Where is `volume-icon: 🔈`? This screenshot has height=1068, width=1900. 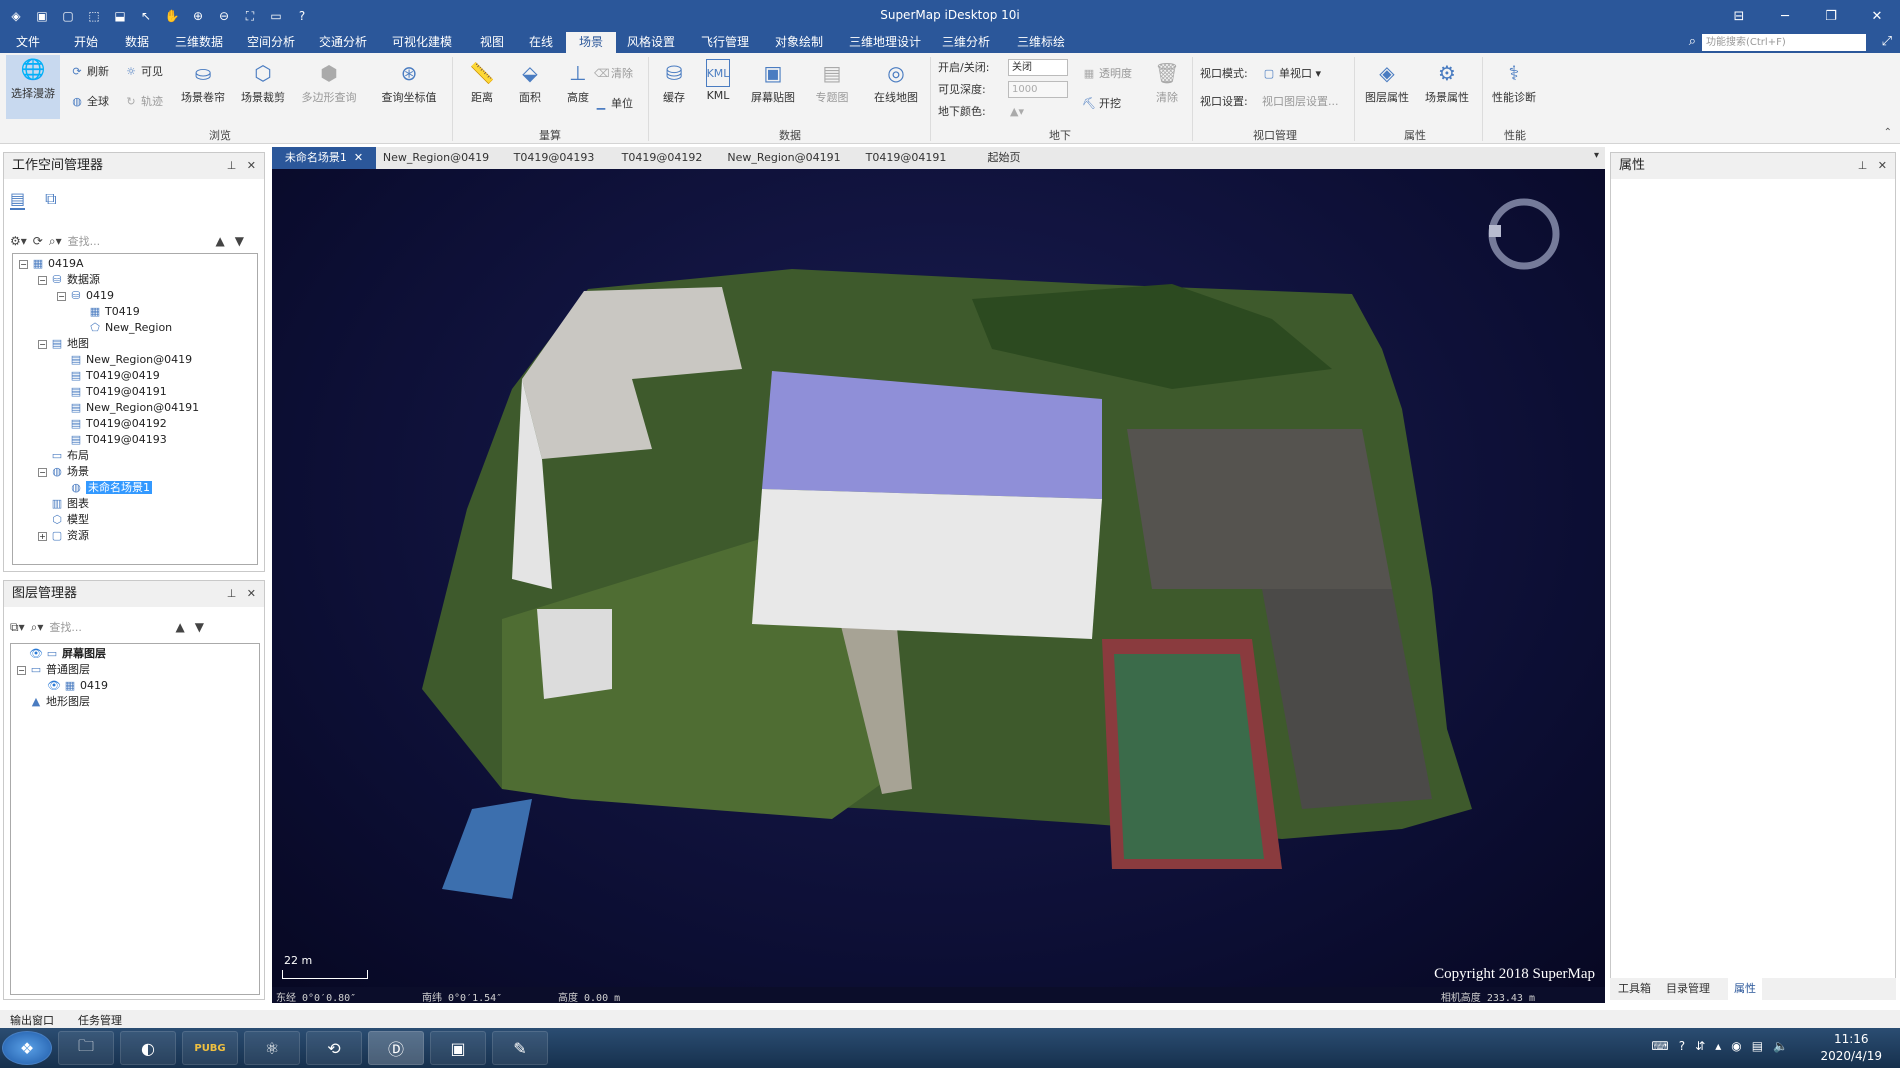
volume-icon: 🔈 is located at coordinates (1780, 1046).